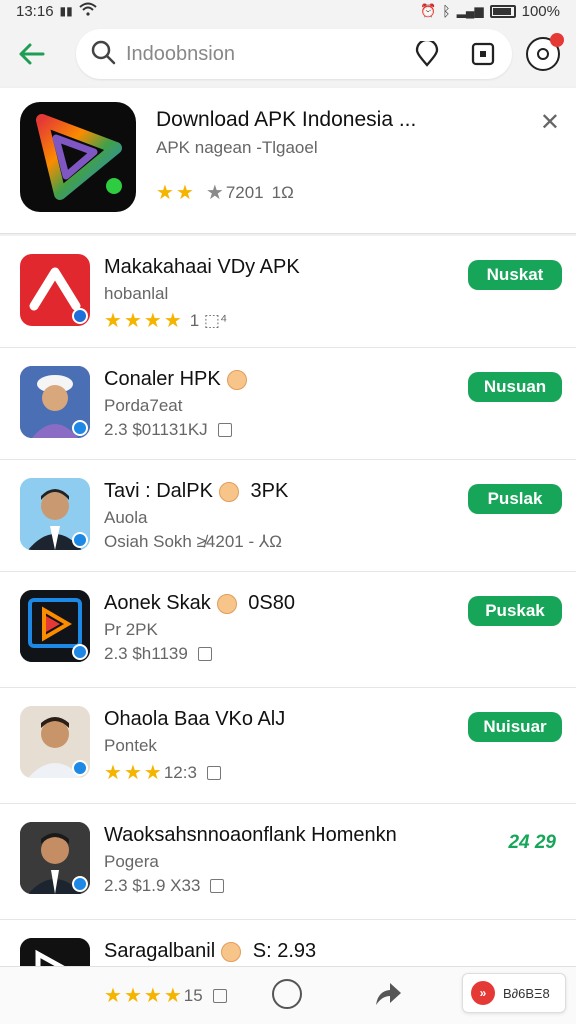  I want to click on featured-app-icon, so click(78, 157).